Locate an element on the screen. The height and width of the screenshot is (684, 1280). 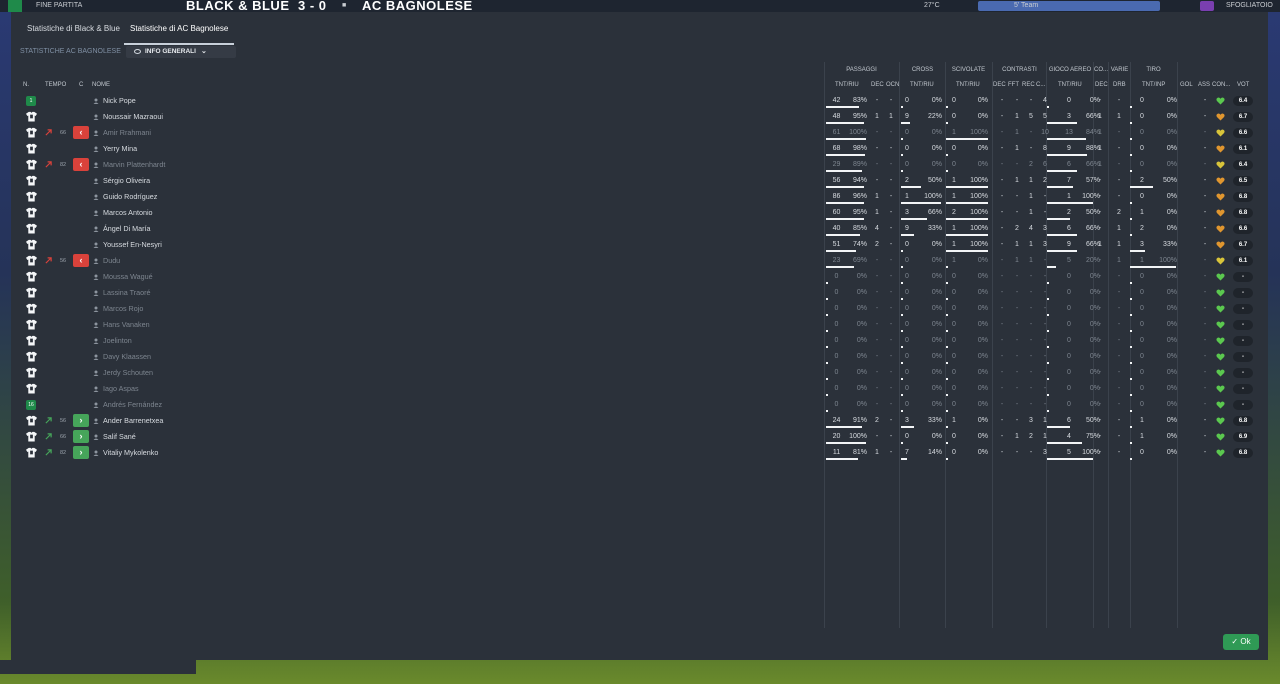
column-header-aereo-tntriu: TNT/RIU is located at coordinates (1070, 85).